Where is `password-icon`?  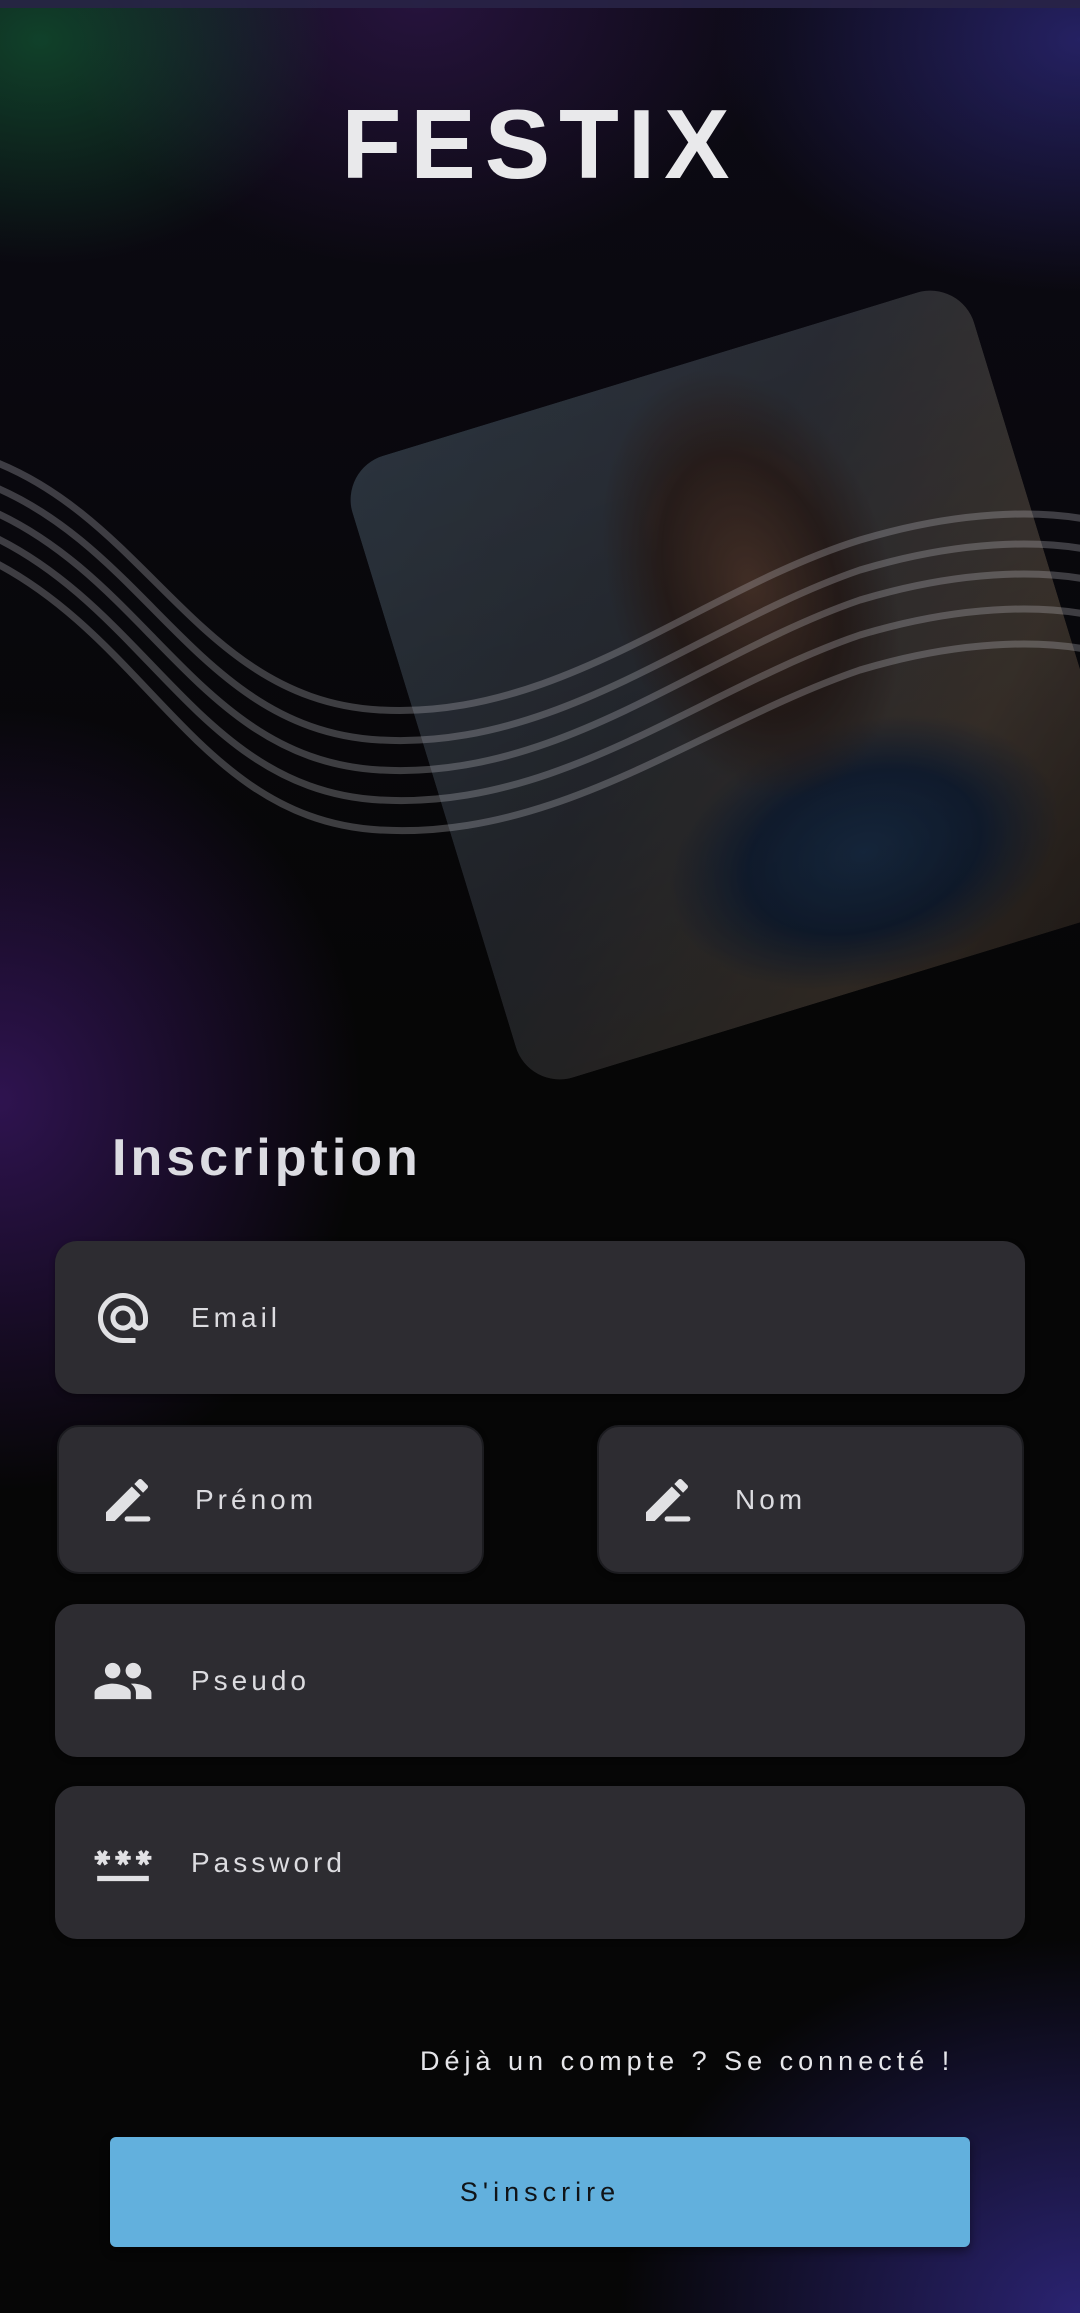 password-icon is located at coordinates (123, 1863).